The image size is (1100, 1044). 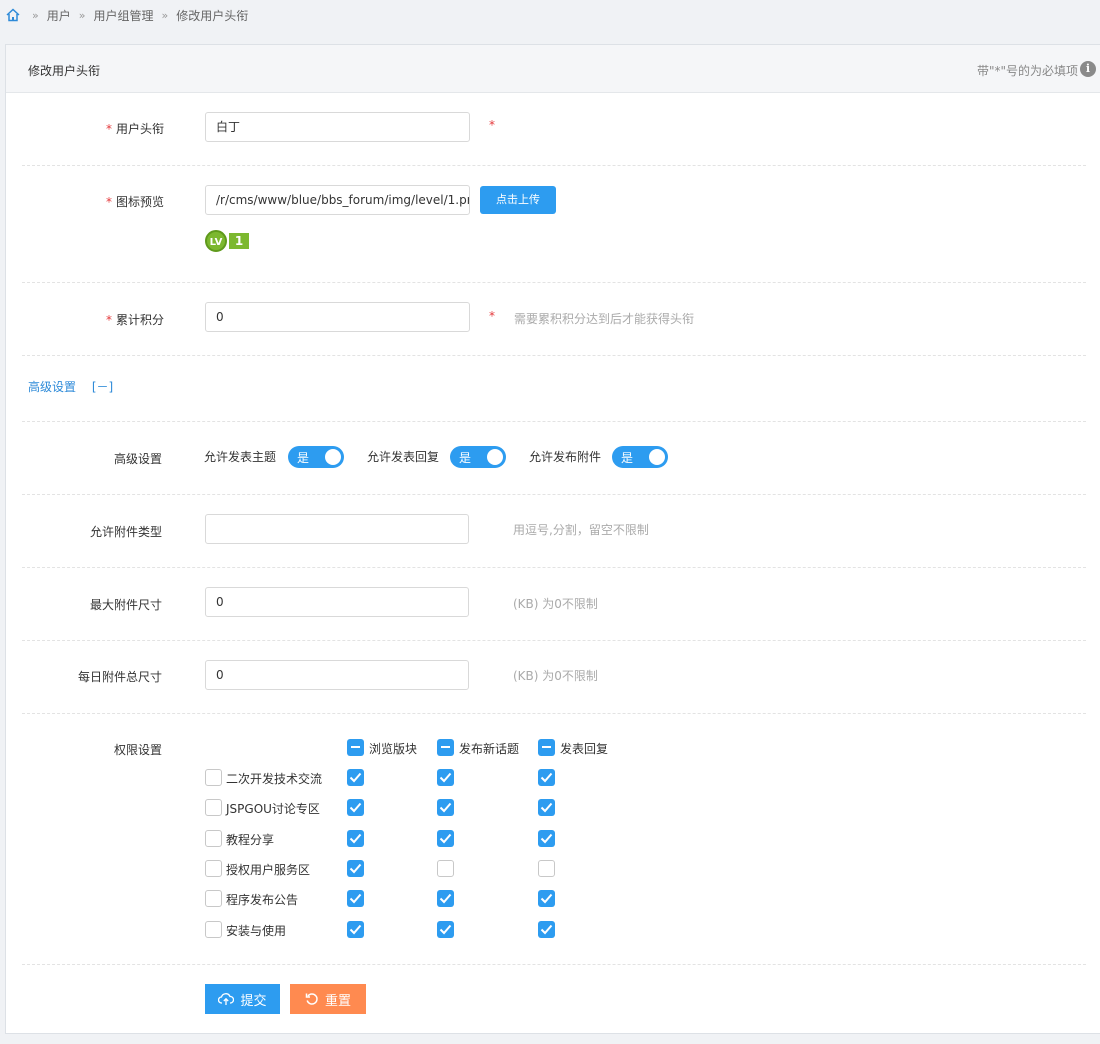 What do you see at coordinates (337, 317) in the screenshot?
I see `points-input: 0` at bounding box center [337, 317].